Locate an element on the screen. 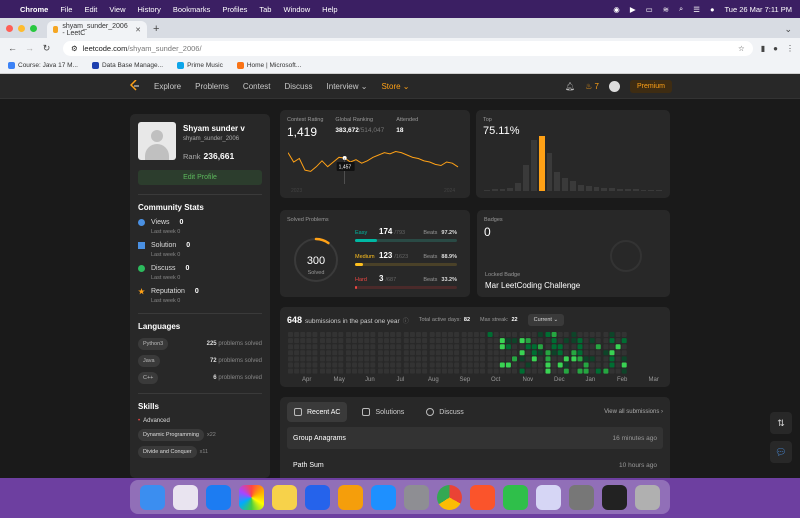  photos-icon is located at coordinates (251, 497).